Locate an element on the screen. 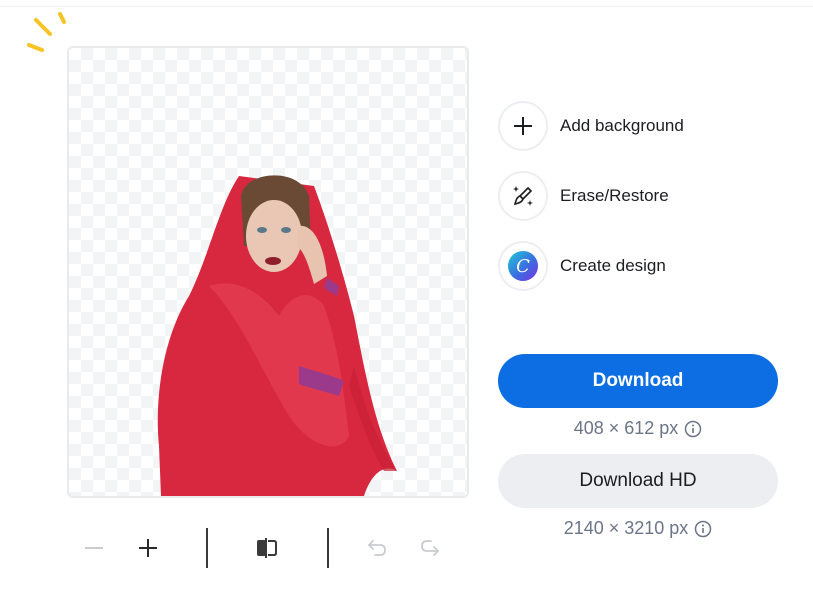 This screenshot has width=813, height=591. zoom-in-button is located at coordinates (148, 548).